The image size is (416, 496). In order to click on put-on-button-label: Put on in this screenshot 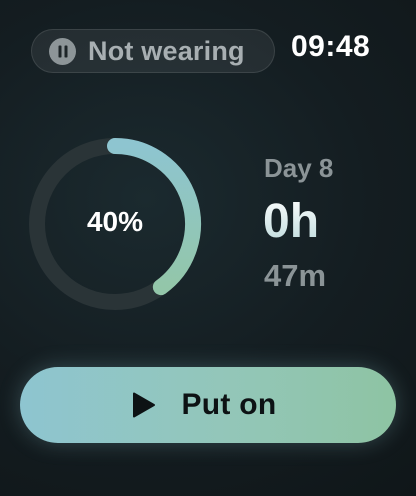, I will do `click(229, 404)`.